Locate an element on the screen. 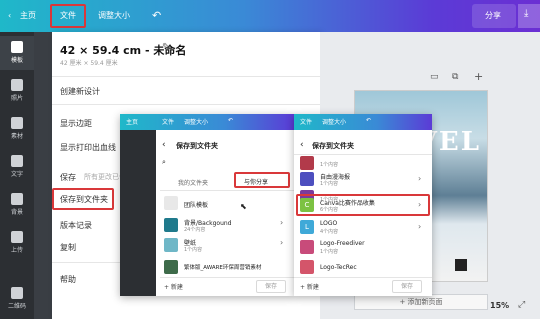 The height and width of the screenshot is (319, 540). photos-icon is located at coordinates (17, 85).